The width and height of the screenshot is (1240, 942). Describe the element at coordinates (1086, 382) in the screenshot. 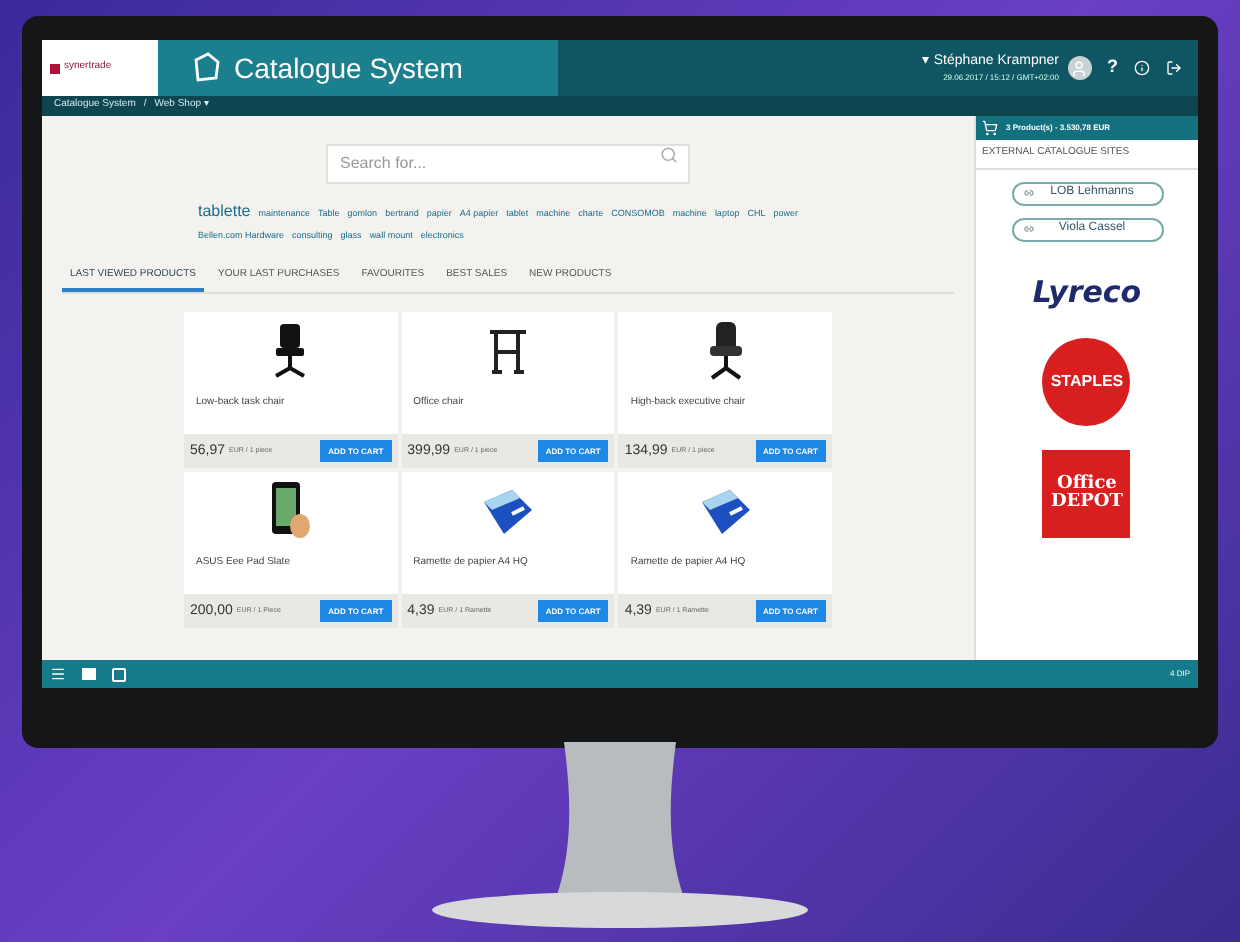

I see `brand-logo: STAPLES` at that location.